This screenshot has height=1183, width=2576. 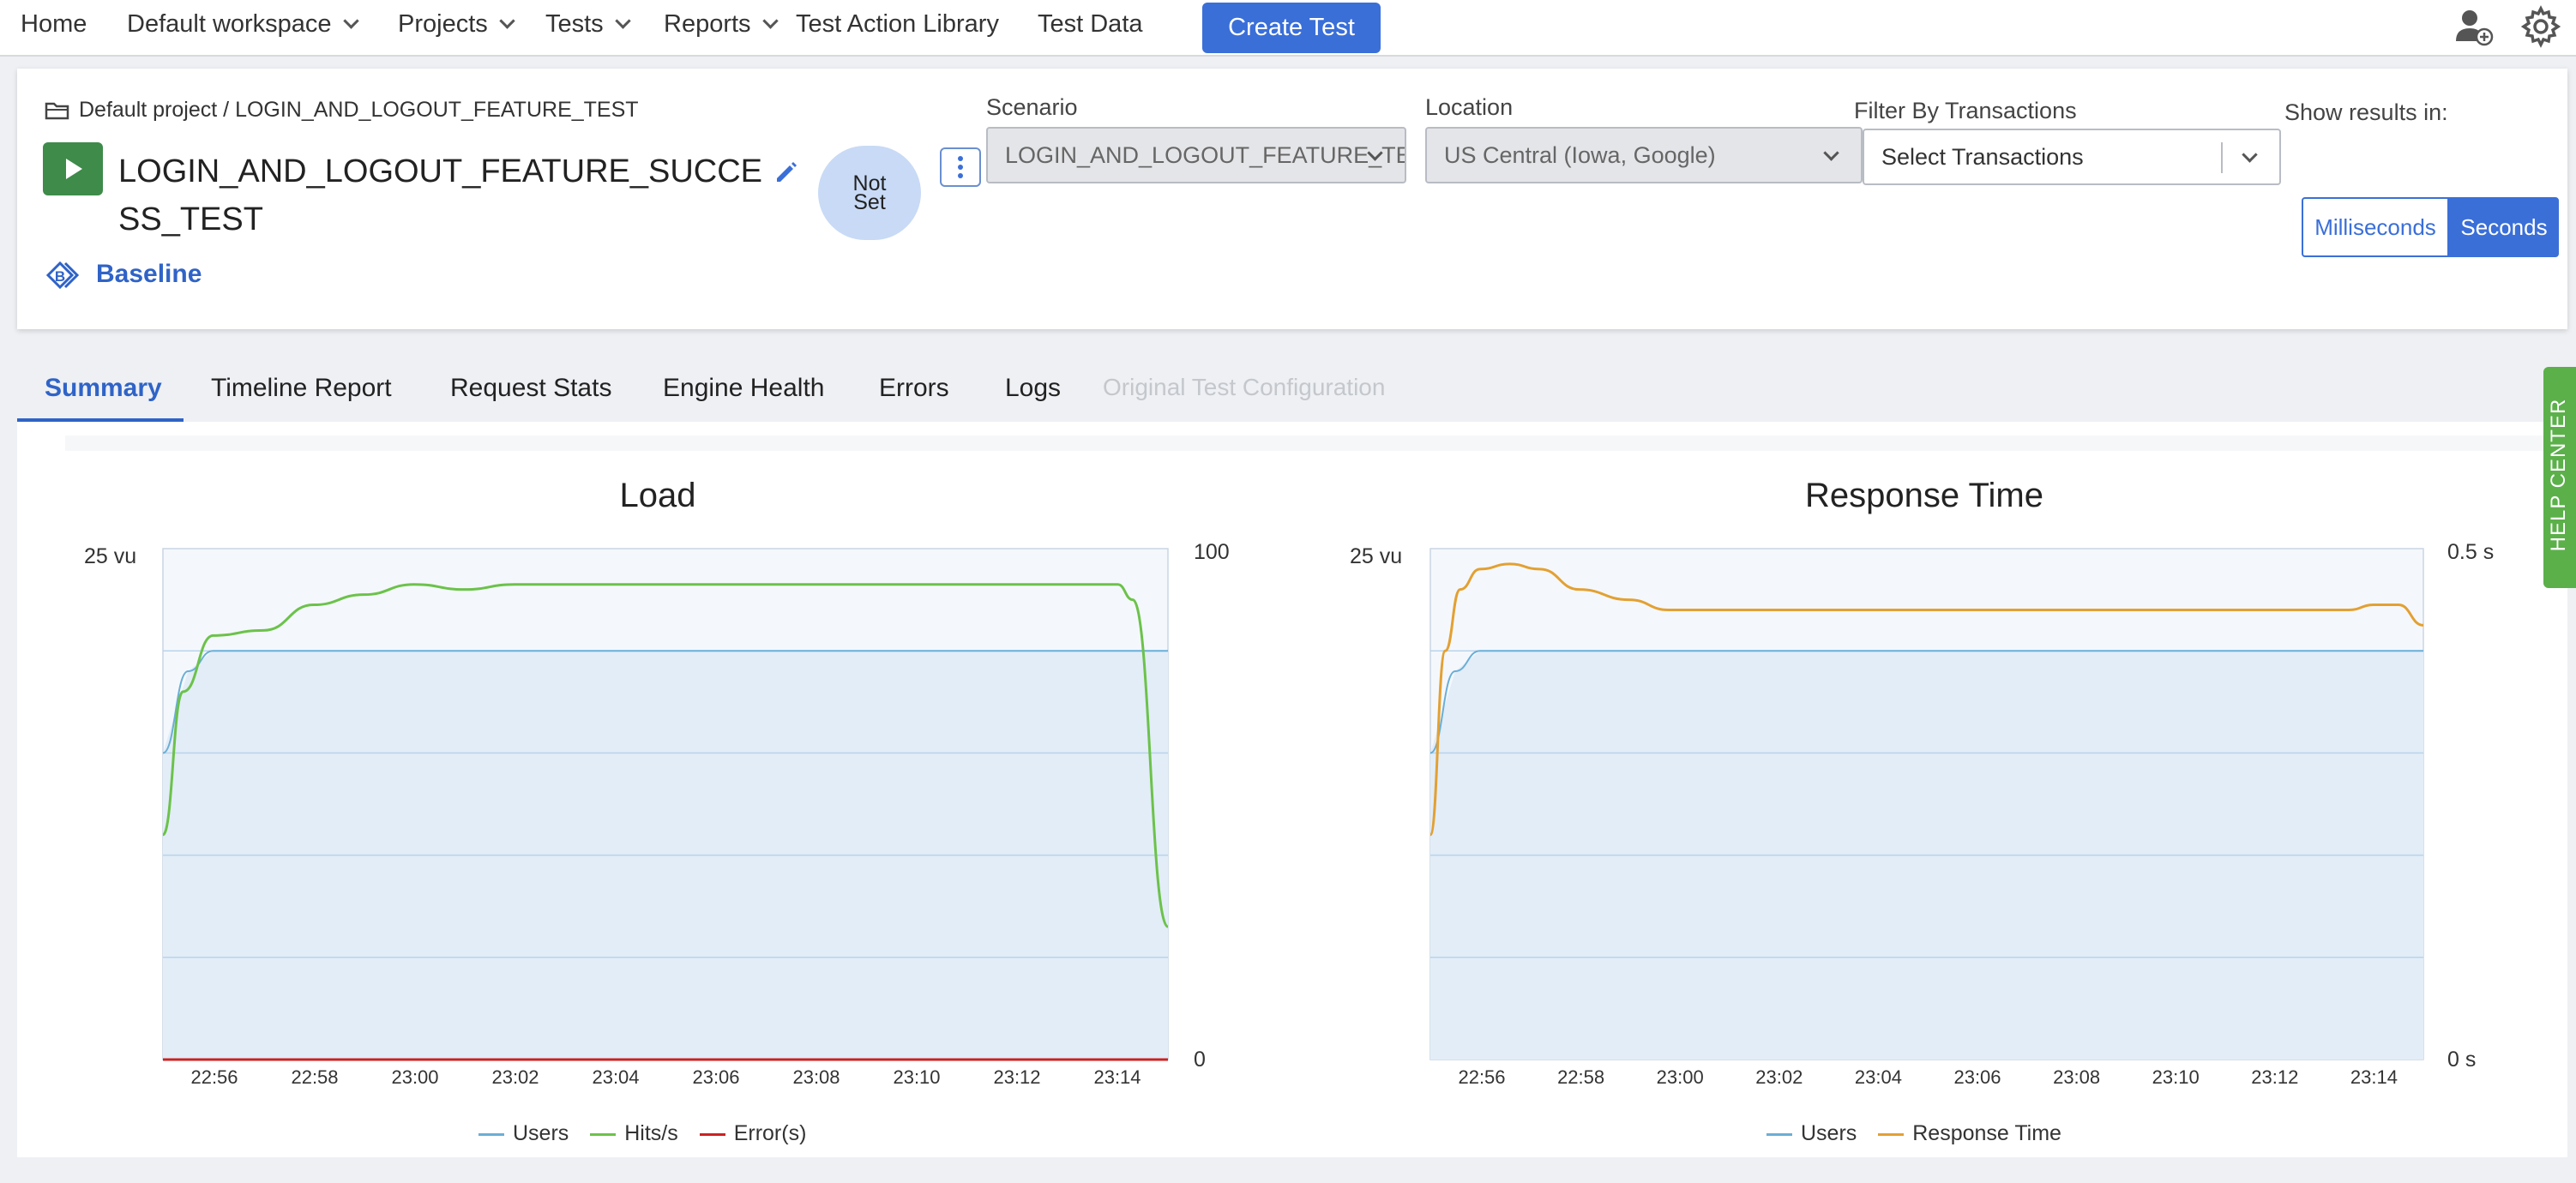 I want to click on filter-transactions-label: Filter By Transactions, so click(x=1965, y=111).